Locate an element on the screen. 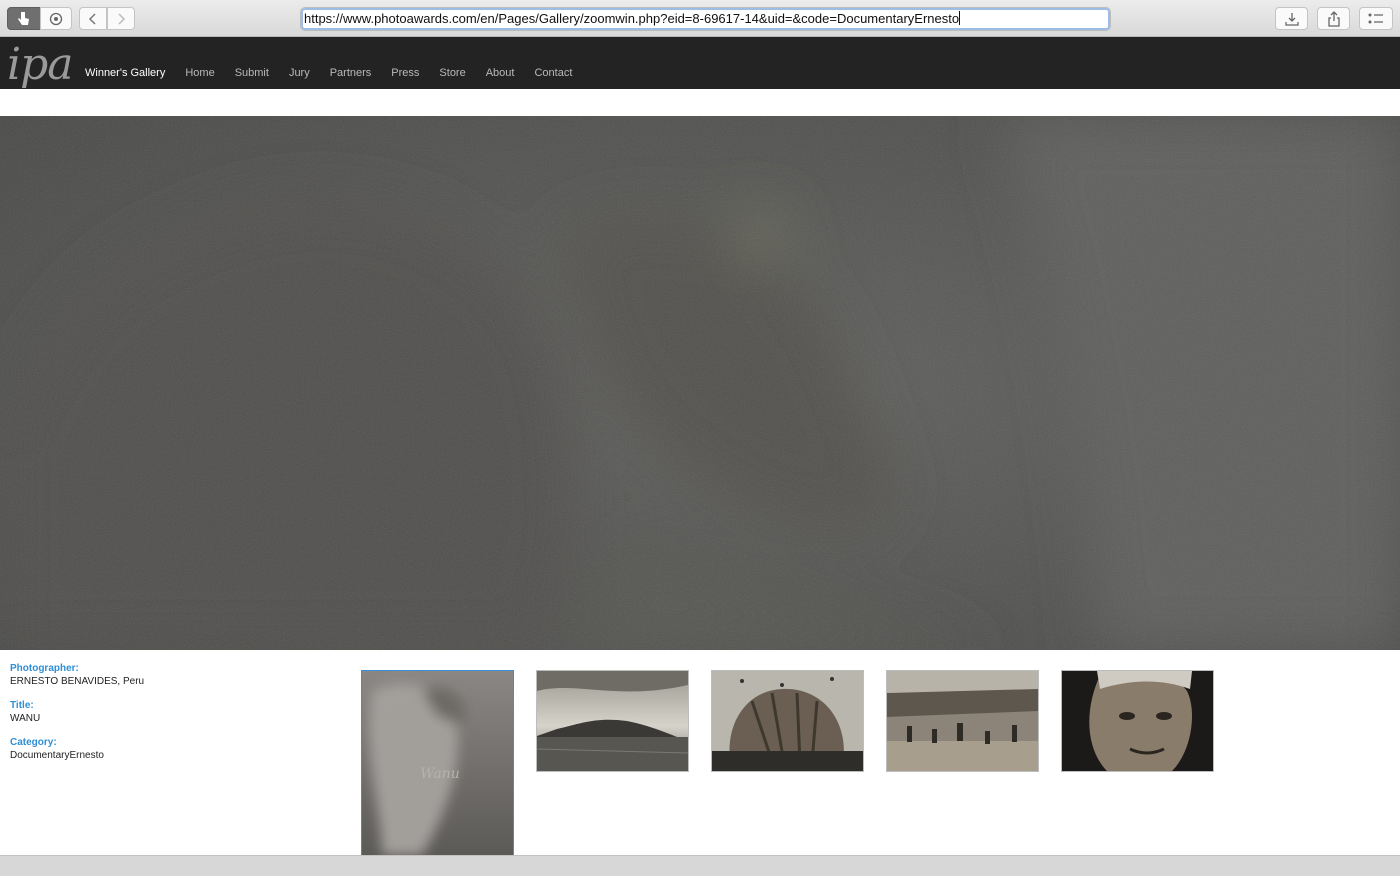  text-caret is located at coordinates (960, 18).